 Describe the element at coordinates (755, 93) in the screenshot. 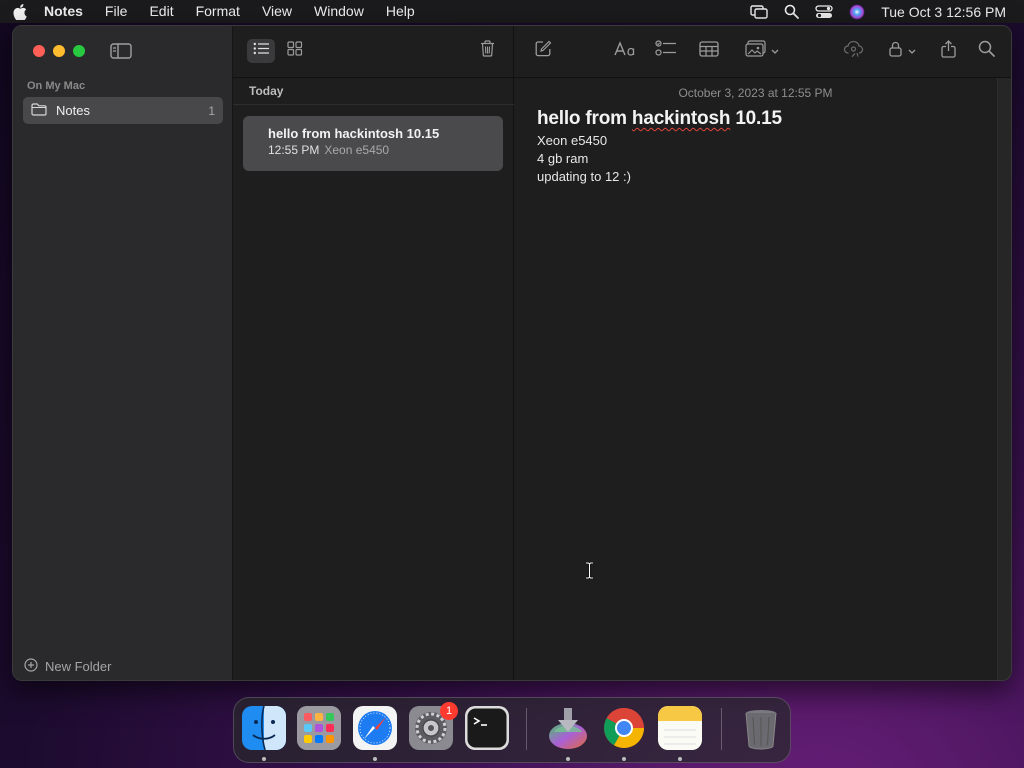

I see `note-date: October 3, 2023 at 12:55 PM` at that location.